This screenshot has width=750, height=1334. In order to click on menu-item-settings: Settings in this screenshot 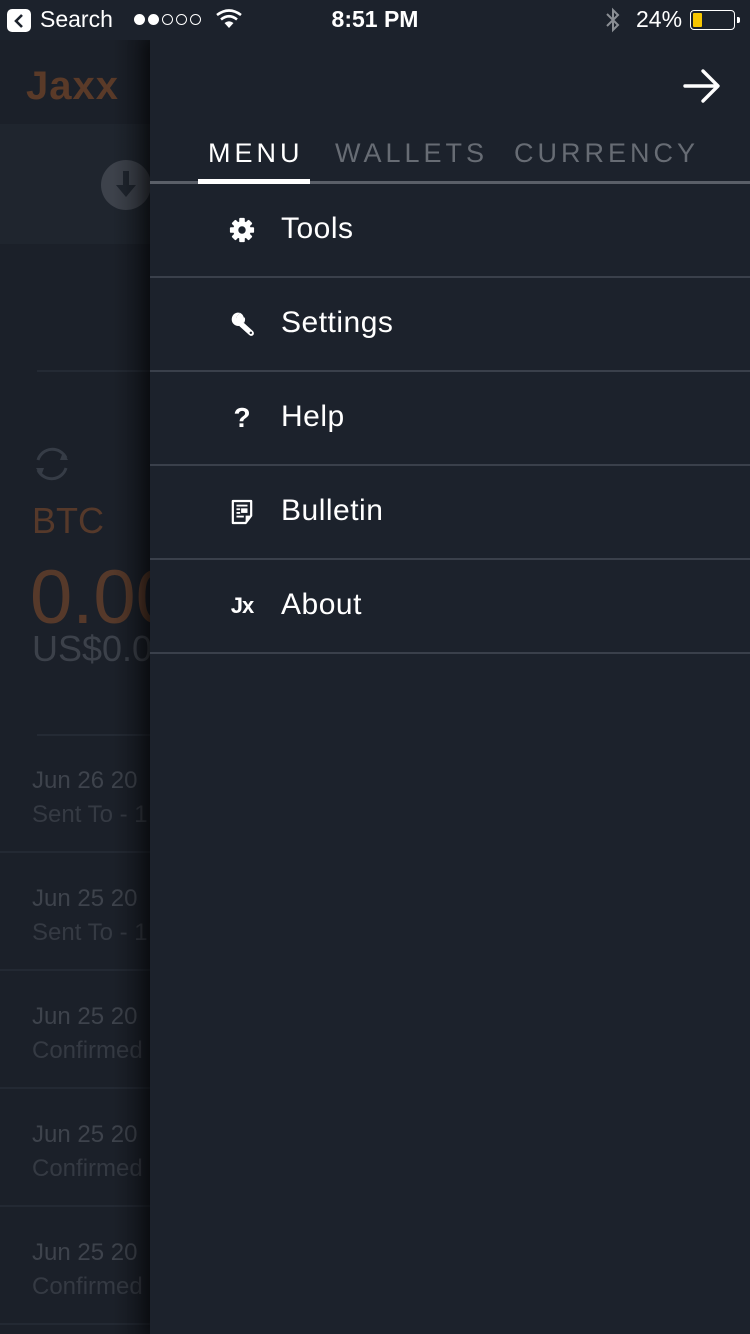, I will do `click(450, 325)`.